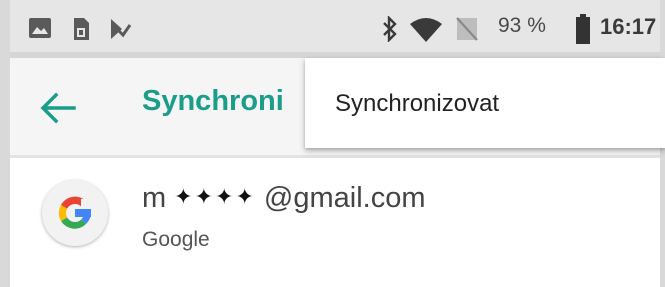 The height and width of the screenshot is (287, 665). Describe the element at coordinates (213, 101) in the screenshot. I see `page-title: Synchroni` at that location.